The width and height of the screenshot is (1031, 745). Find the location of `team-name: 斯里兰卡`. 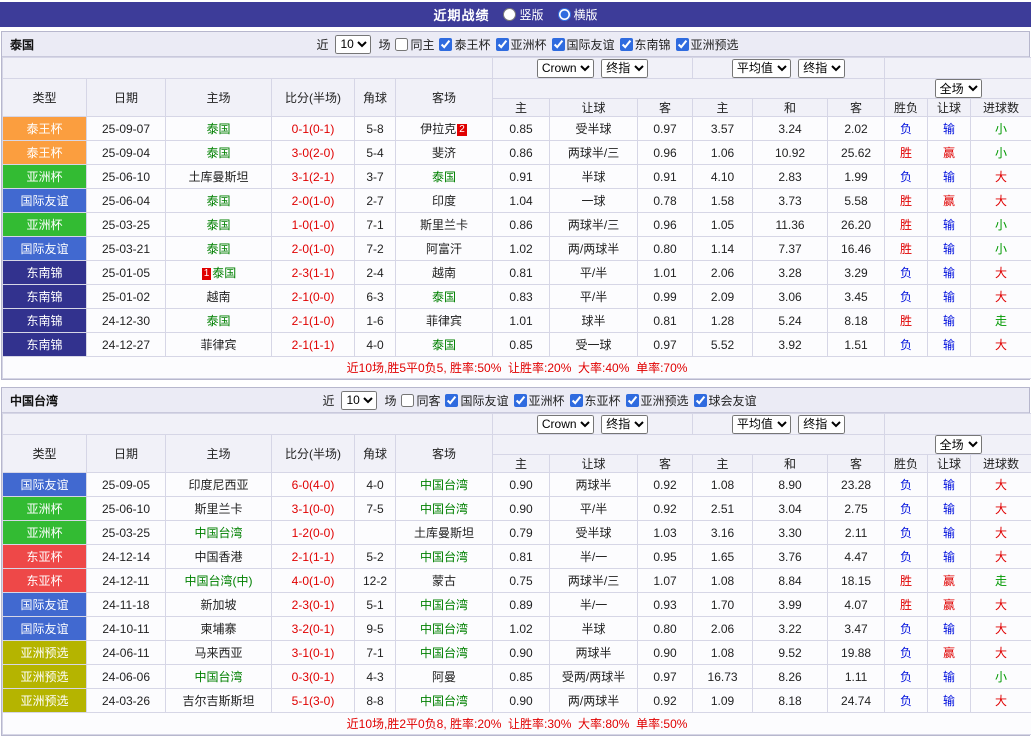

team-name: 斯里兰卡 is located at coordinates (218, 509).